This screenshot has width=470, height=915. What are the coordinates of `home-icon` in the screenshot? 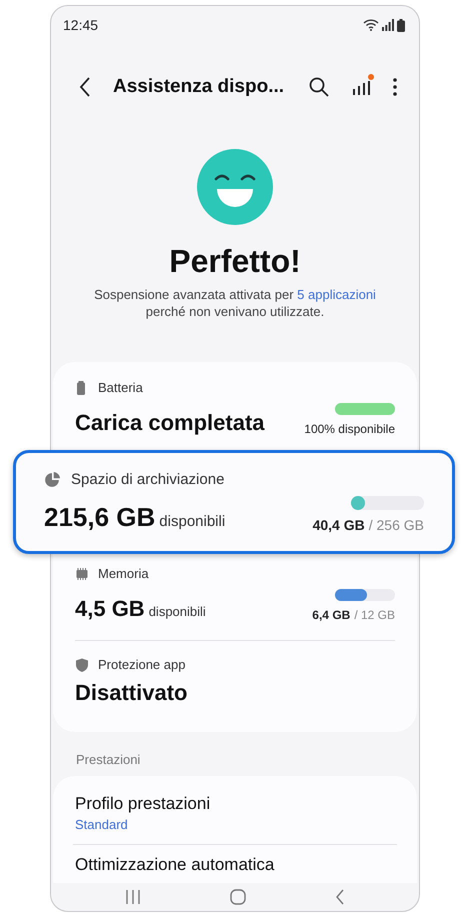 It's located at (238, 897).